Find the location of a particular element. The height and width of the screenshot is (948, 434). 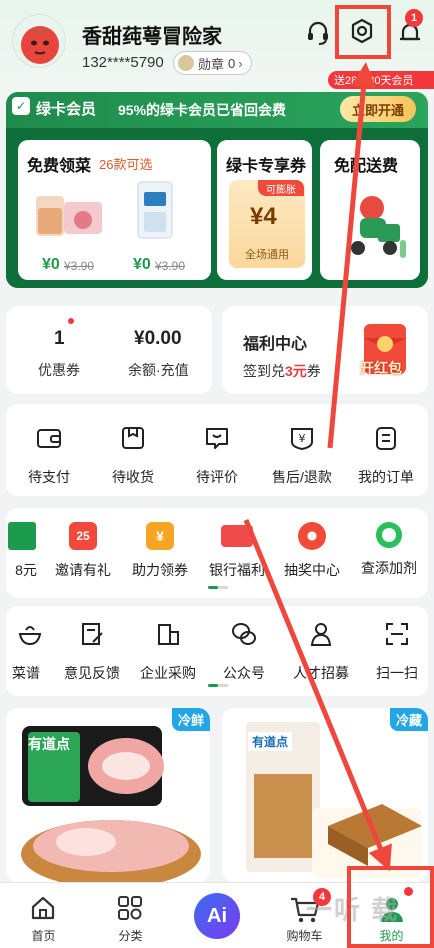

annotation-frame-profile is located at coordinates (390, 907).